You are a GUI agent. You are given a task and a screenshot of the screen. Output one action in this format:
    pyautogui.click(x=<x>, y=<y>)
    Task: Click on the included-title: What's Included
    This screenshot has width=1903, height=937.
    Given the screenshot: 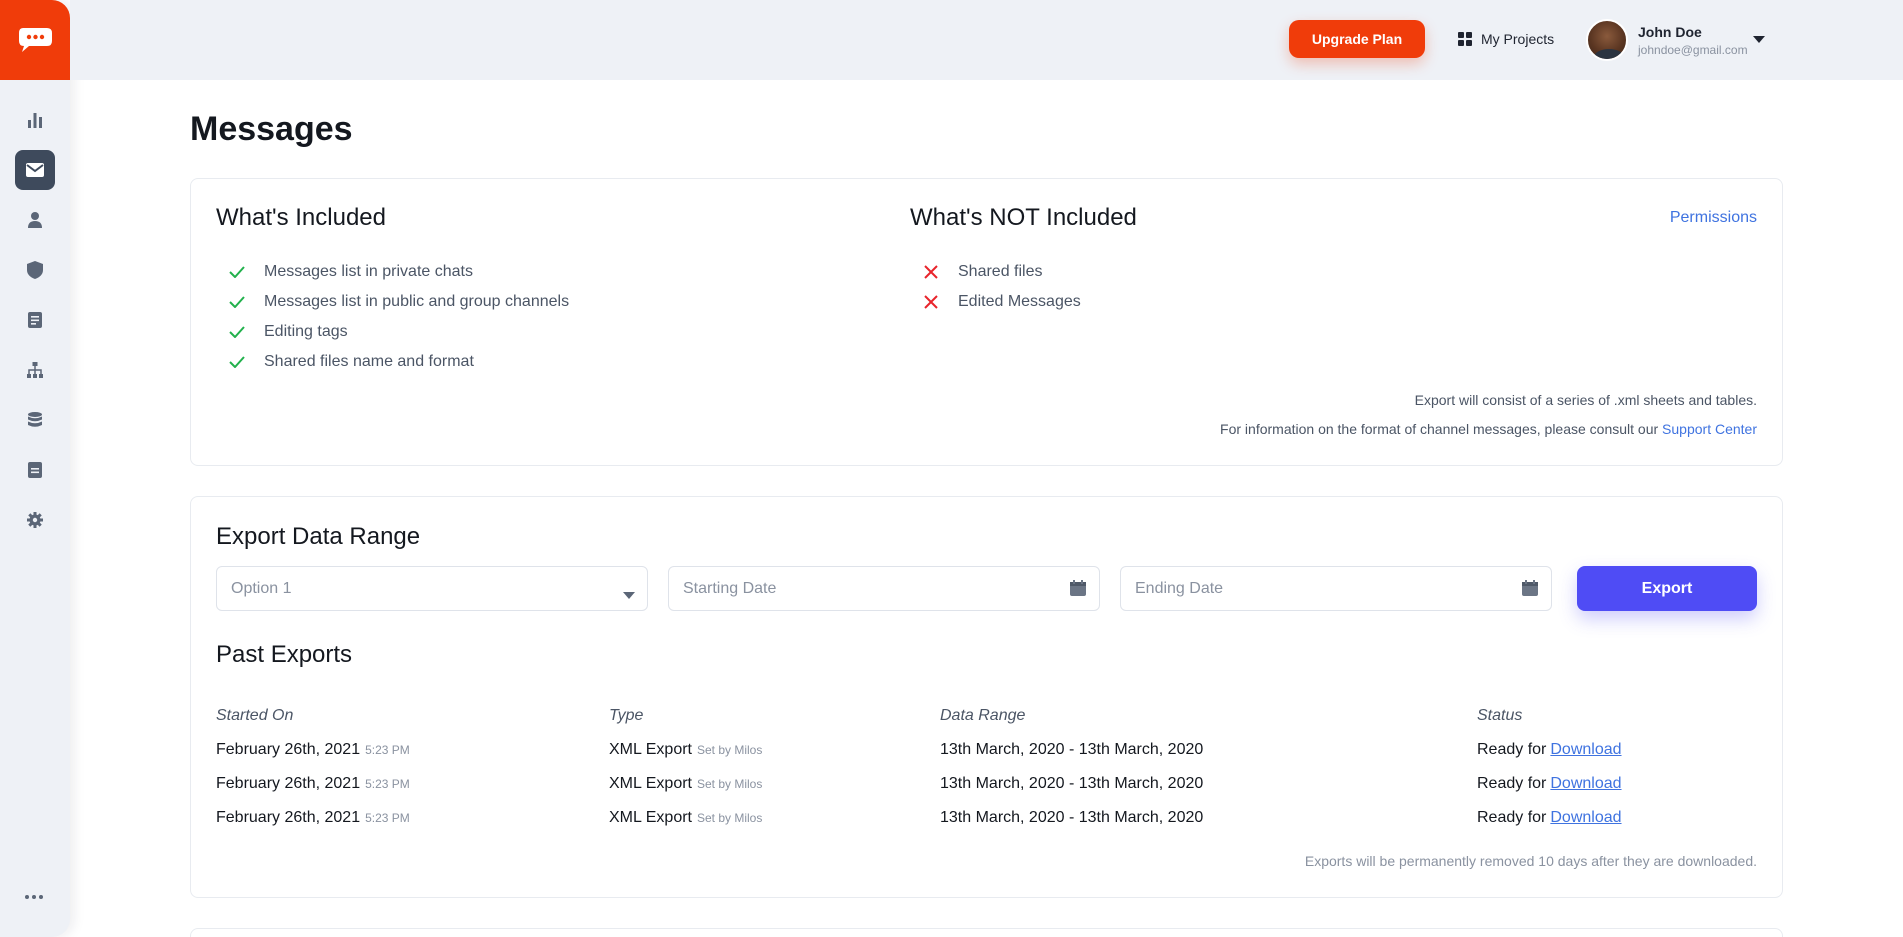 What is the action you would take?
    pyautogui.click(x=301, y=217)
    